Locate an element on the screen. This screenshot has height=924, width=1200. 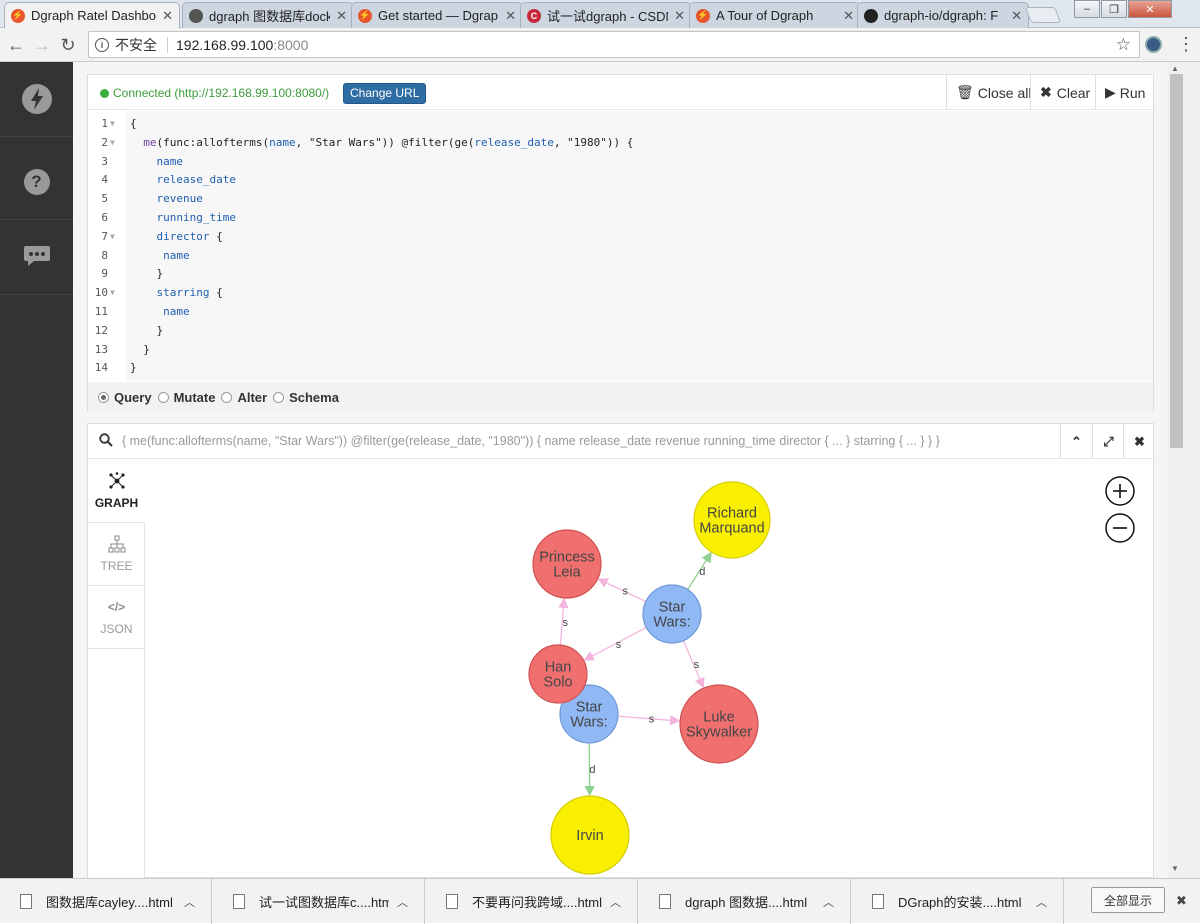
change-url-button: Change URL is located at coordinates (384, 93).